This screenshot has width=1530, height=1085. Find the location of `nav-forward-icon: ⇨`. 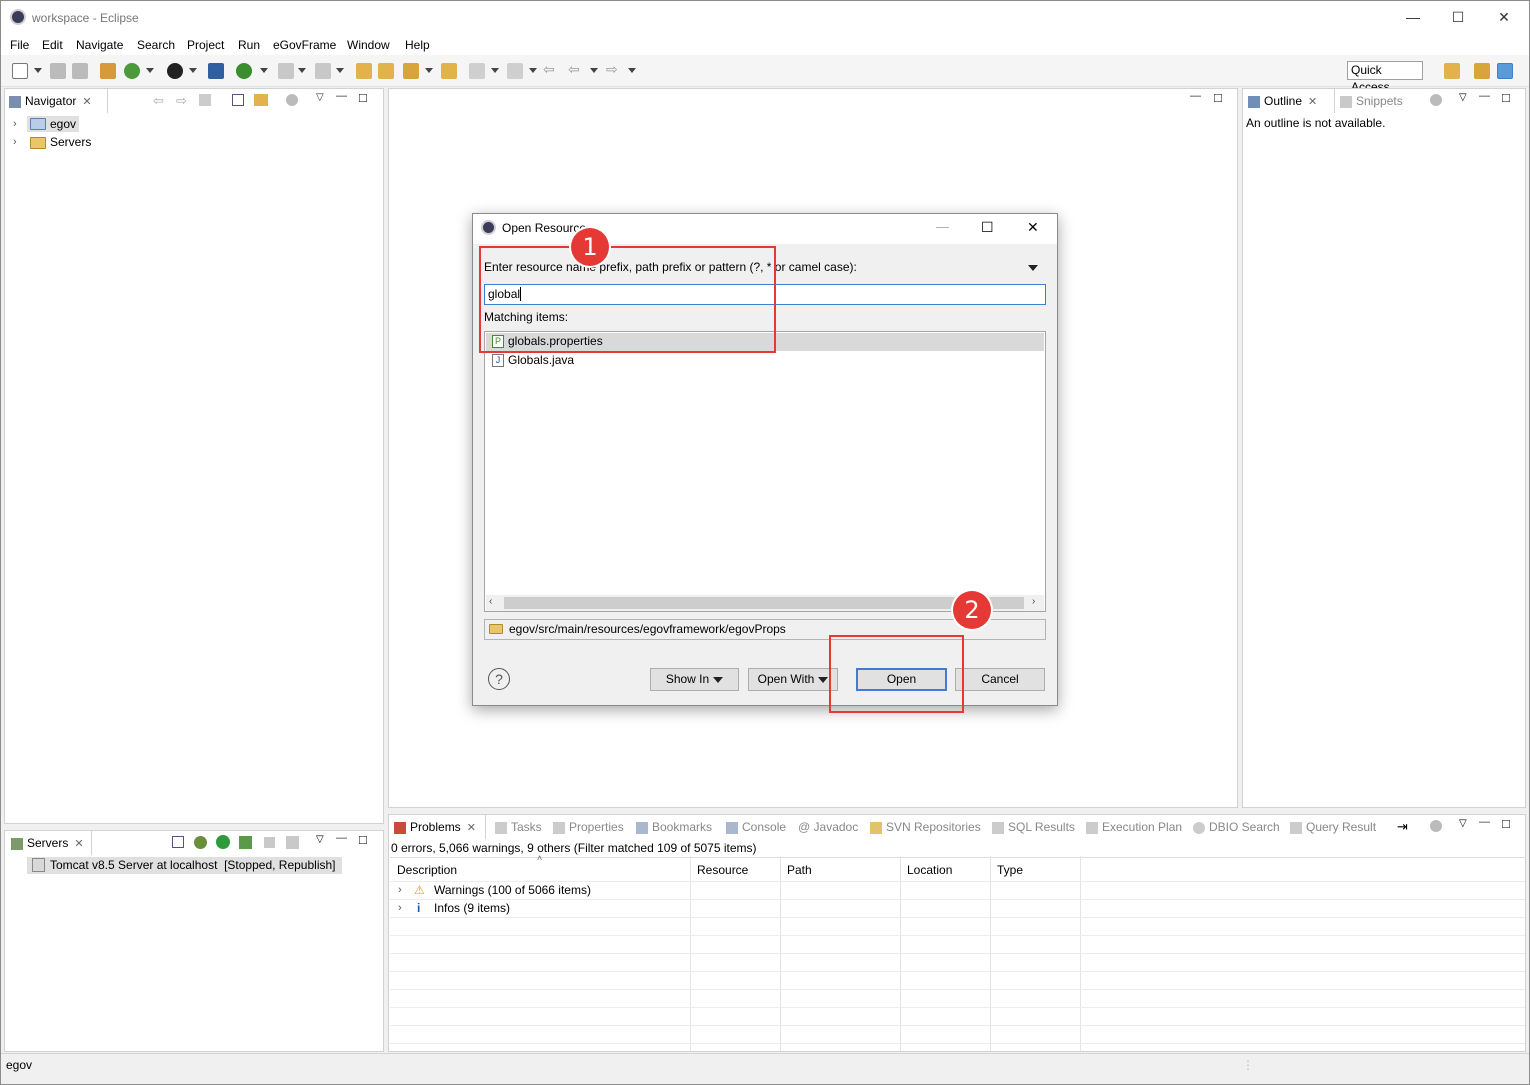

nav-forward-icon: ⇨ is located at coordinates (181, 101).